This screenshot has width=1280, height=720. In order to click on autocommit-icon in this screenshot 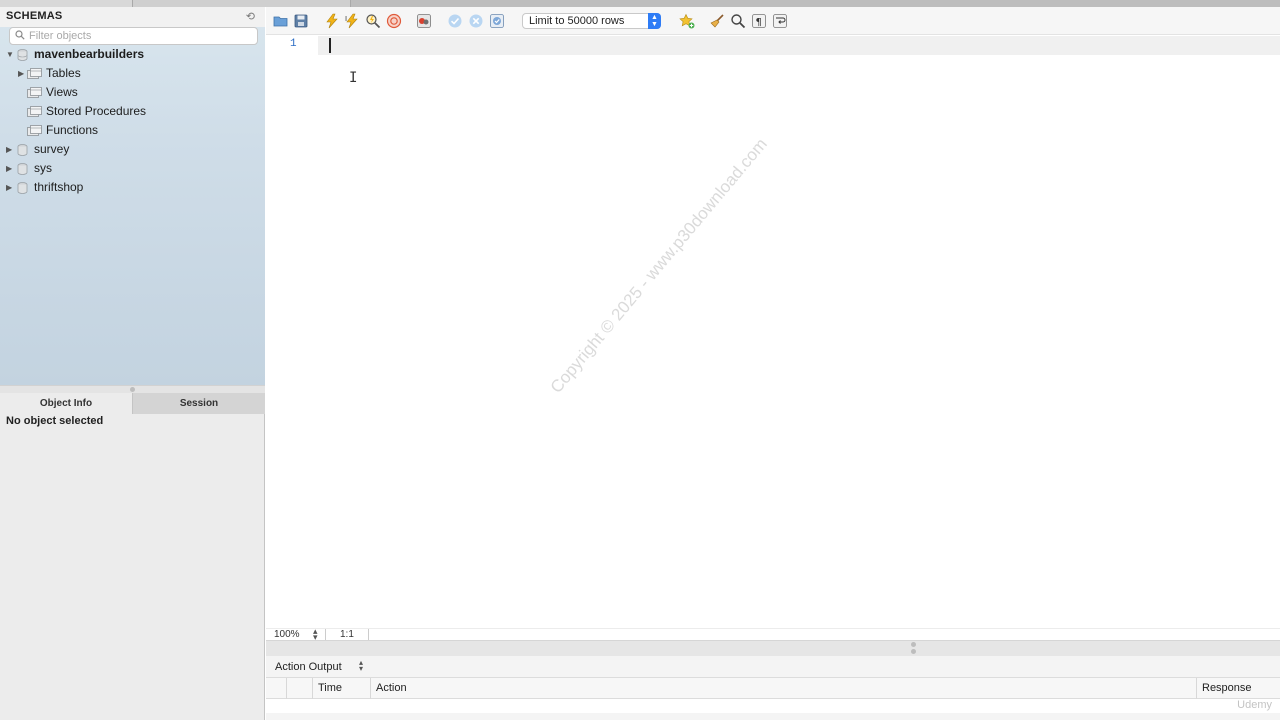, I will do `click(497, 21)`.